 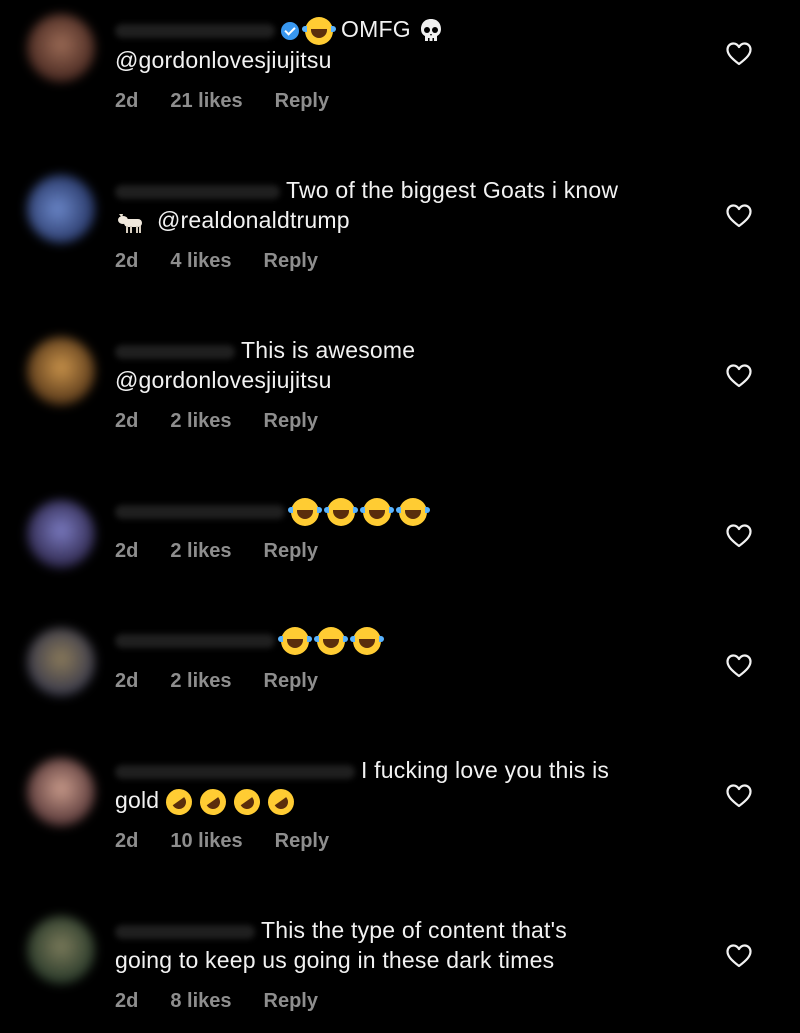 What do you see at coordinates (415, 788) in the screenshot?
I see `comment-text: I fucking love you this is gold` at bounding box center [415, 788].